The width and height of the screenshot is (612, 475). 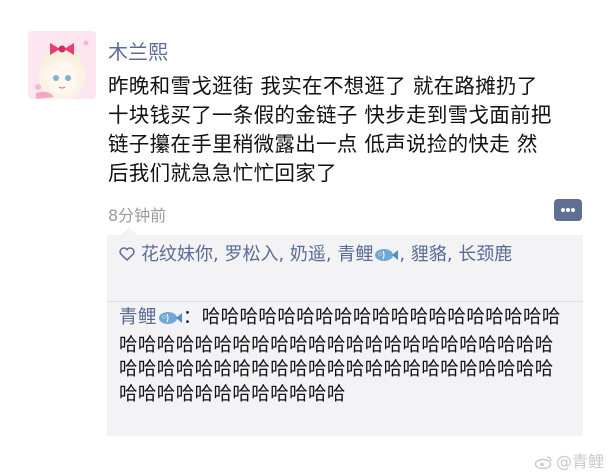 What do you see at coordinates (127, 254) in the screenshot?
I see `heart-icon` at bounding box center [127, 254].